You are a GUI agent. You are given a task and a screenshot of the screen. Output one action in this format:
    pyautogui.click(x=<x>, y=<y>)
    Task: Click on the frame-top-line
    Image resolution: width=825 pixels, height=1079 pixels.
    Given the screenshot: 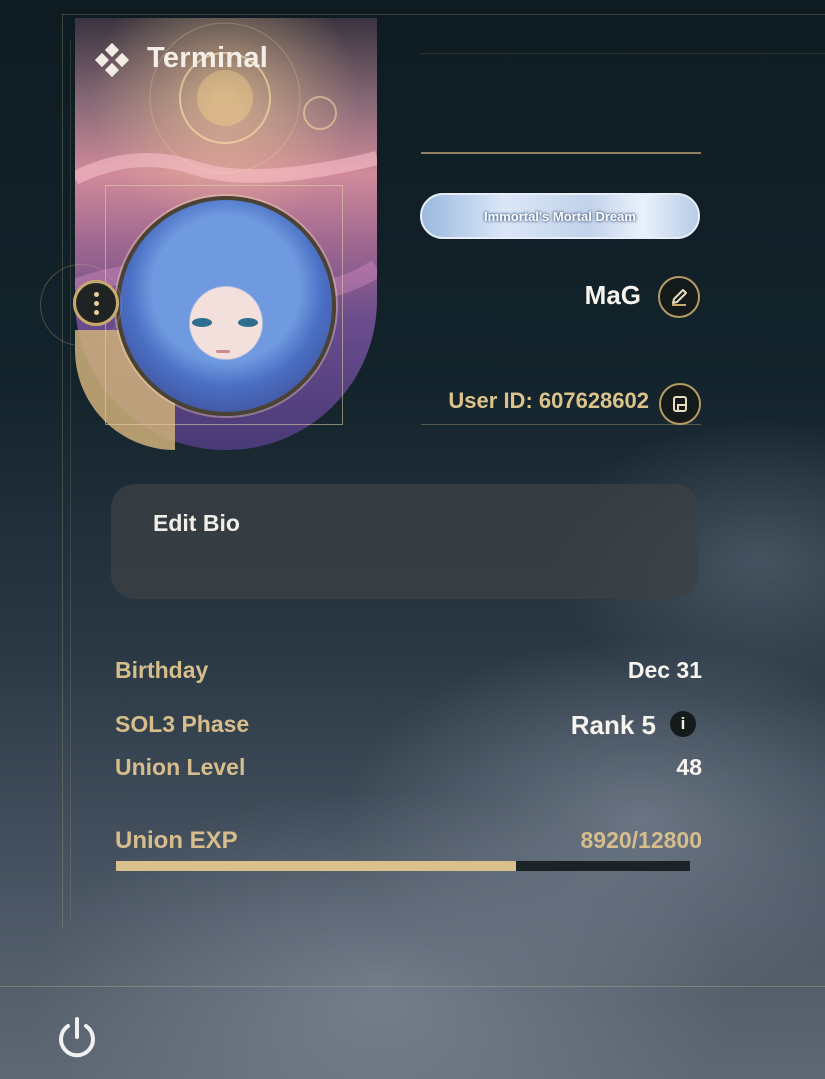 What is the action you would take?
    pyautogui.click(x=443, y=14)
    